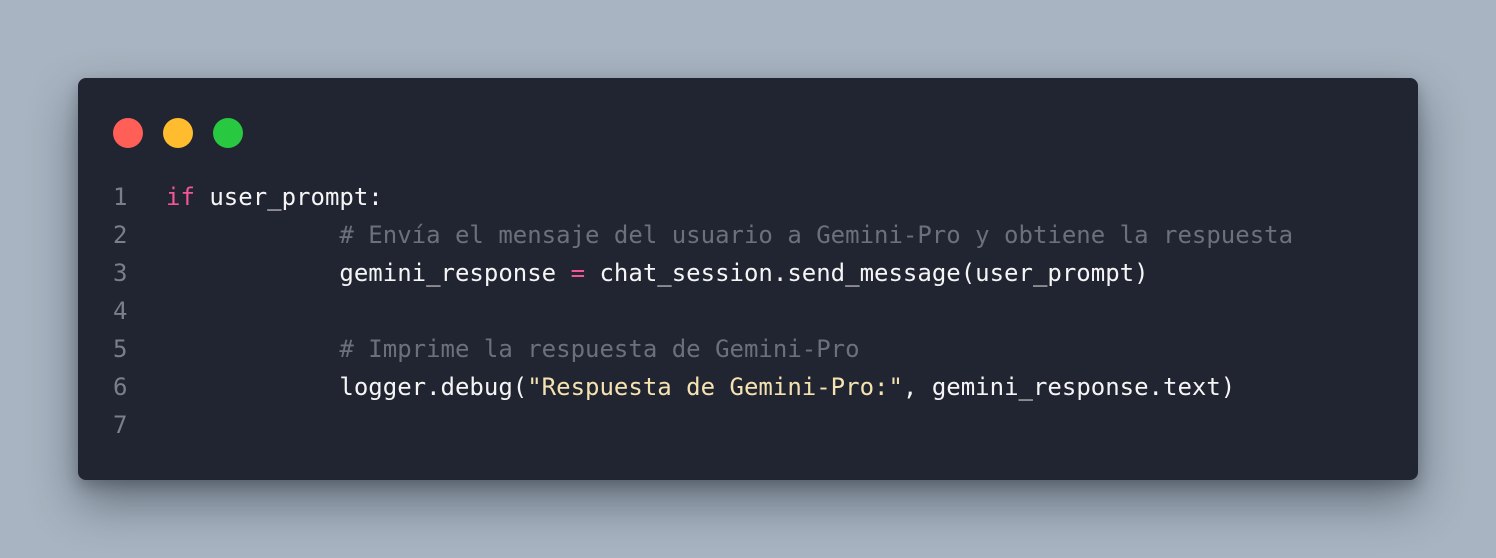 Image resolution: width=1496 pixels, height=558 pixels. What do you see at coordinates (867, 273) in the screenshot?
I see `code-text: chat_session.send_message(user_prompt)` at bounding box center [867, 273].